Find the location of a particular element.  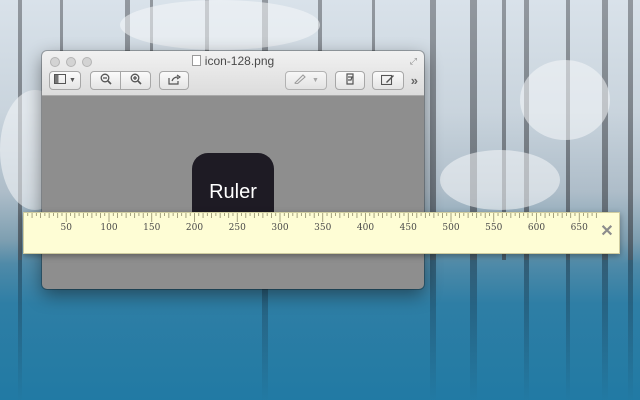

ruler-tick-label: 650 is located at coordinates (579, 228).